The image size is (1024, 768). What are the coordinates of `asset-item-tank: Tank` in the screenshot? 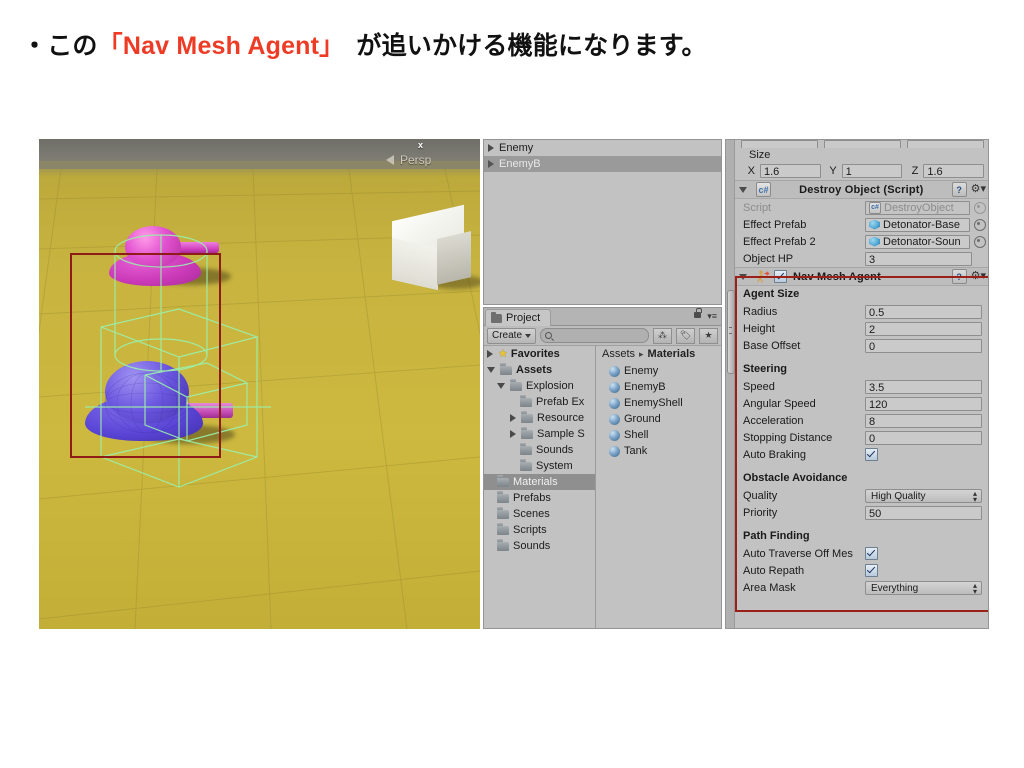 It's located at (658, 451).